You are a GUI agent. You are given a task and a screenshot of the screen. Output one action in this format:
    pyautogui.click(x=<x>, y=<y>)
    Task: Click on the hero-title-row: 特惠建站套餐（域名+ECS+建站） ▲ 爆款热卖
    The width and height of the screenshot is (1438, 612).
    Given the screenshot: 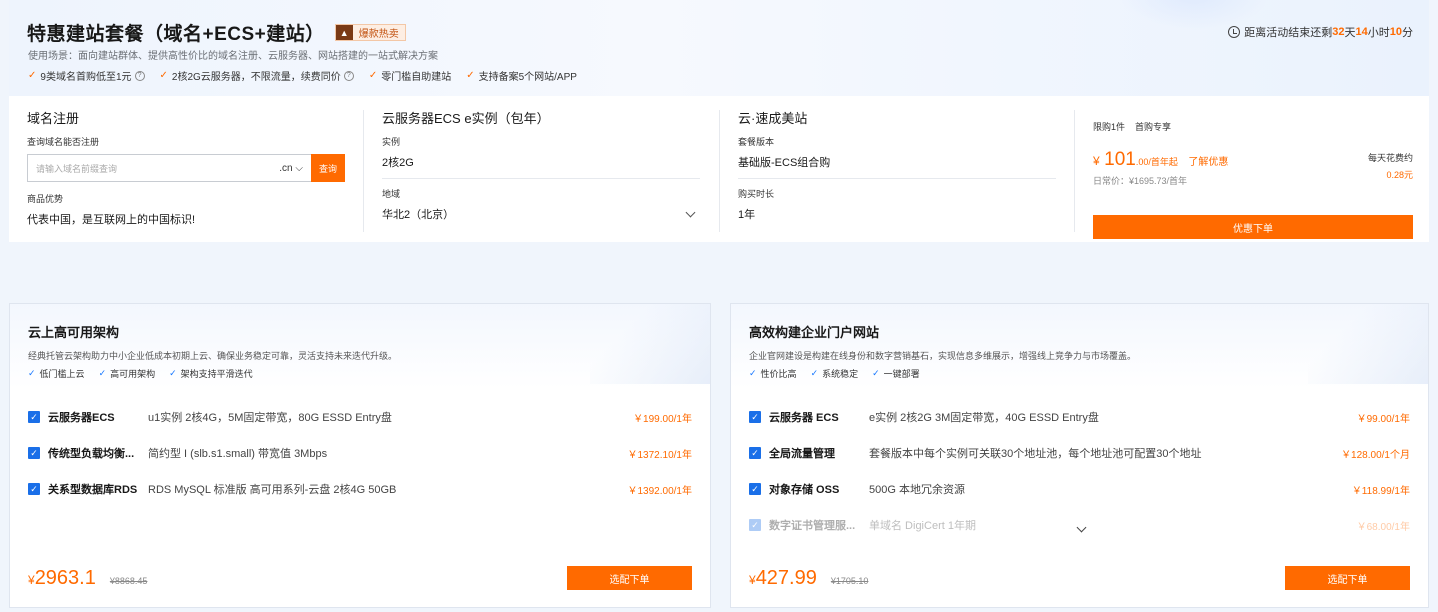 What is the action you would take?
    pyautogui.click(x=216, y=32)
    